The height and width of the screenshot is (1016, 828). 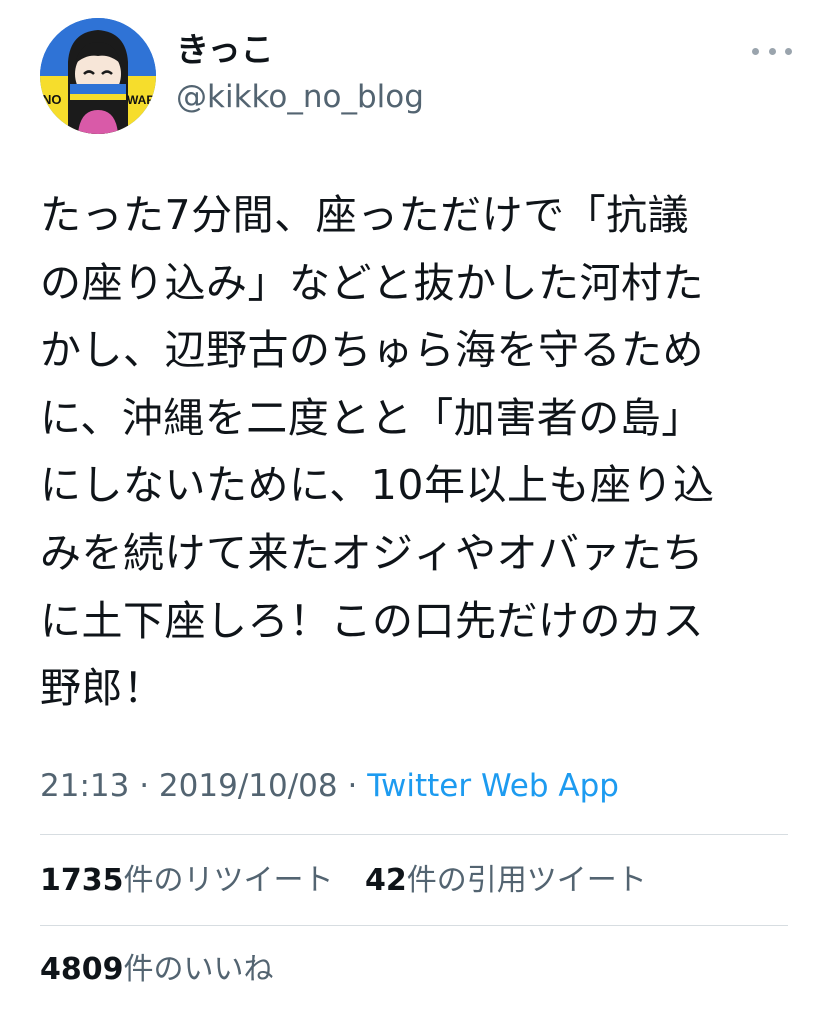 I want to click on svg-text: WAR, so click(x=141, y=100).